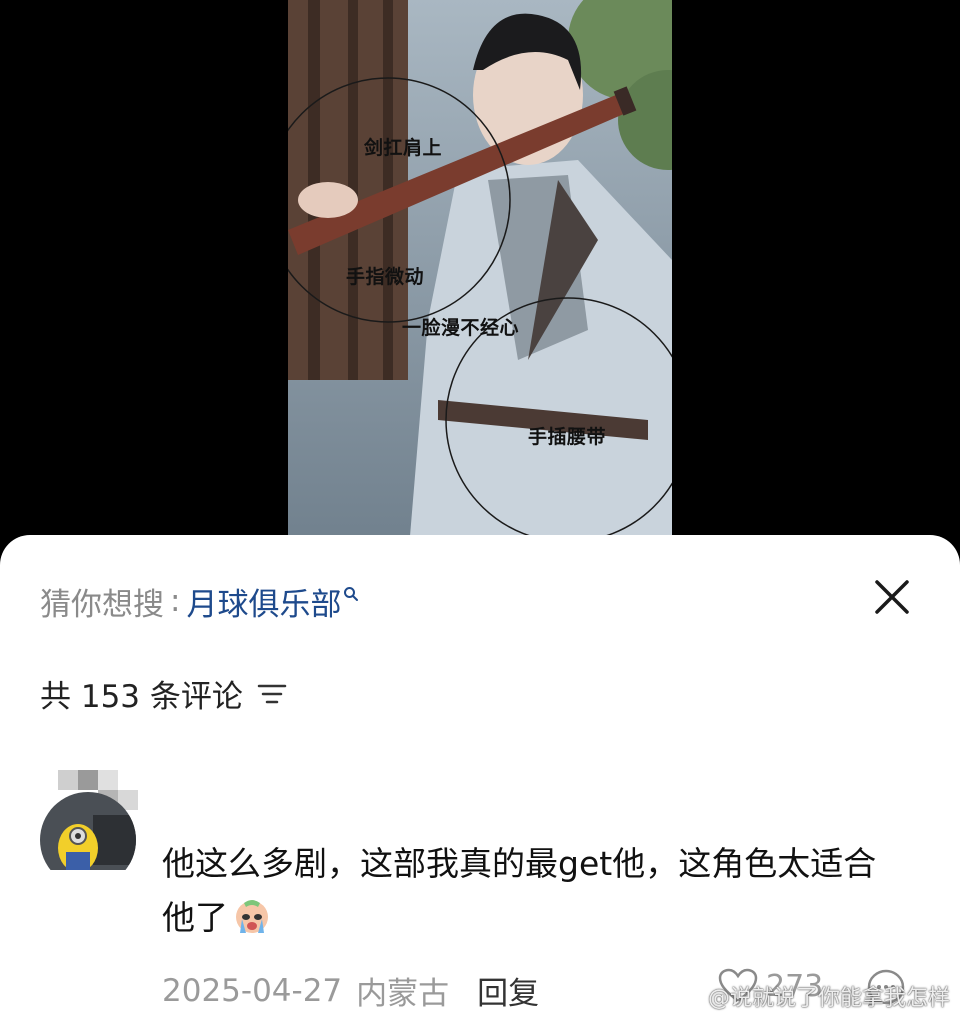 The image size is (960, 1020). What do you see at coordinates (252, 916) in the screenshot?
I see `crying-emoji-icon` at bounding box center [252, 916].